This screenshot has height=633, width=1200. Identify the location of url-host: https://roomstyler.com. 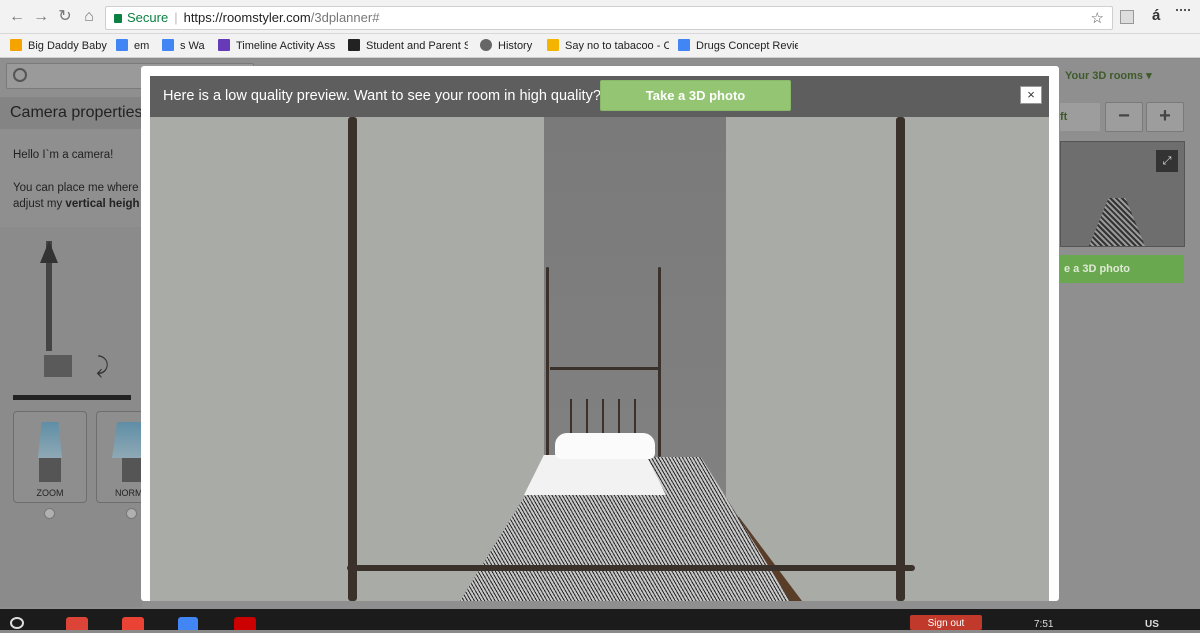
(247, 17).